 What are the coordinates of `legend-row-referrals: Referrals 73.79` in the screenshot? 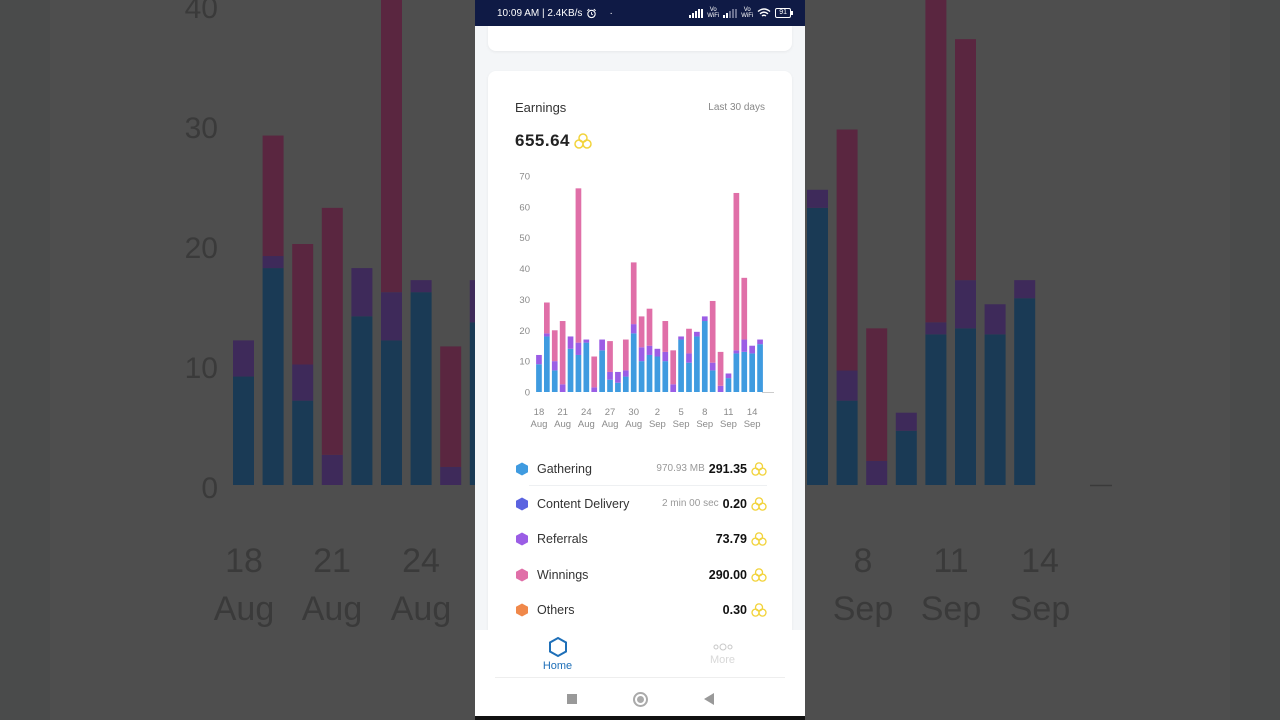 It's located at (641, 539).